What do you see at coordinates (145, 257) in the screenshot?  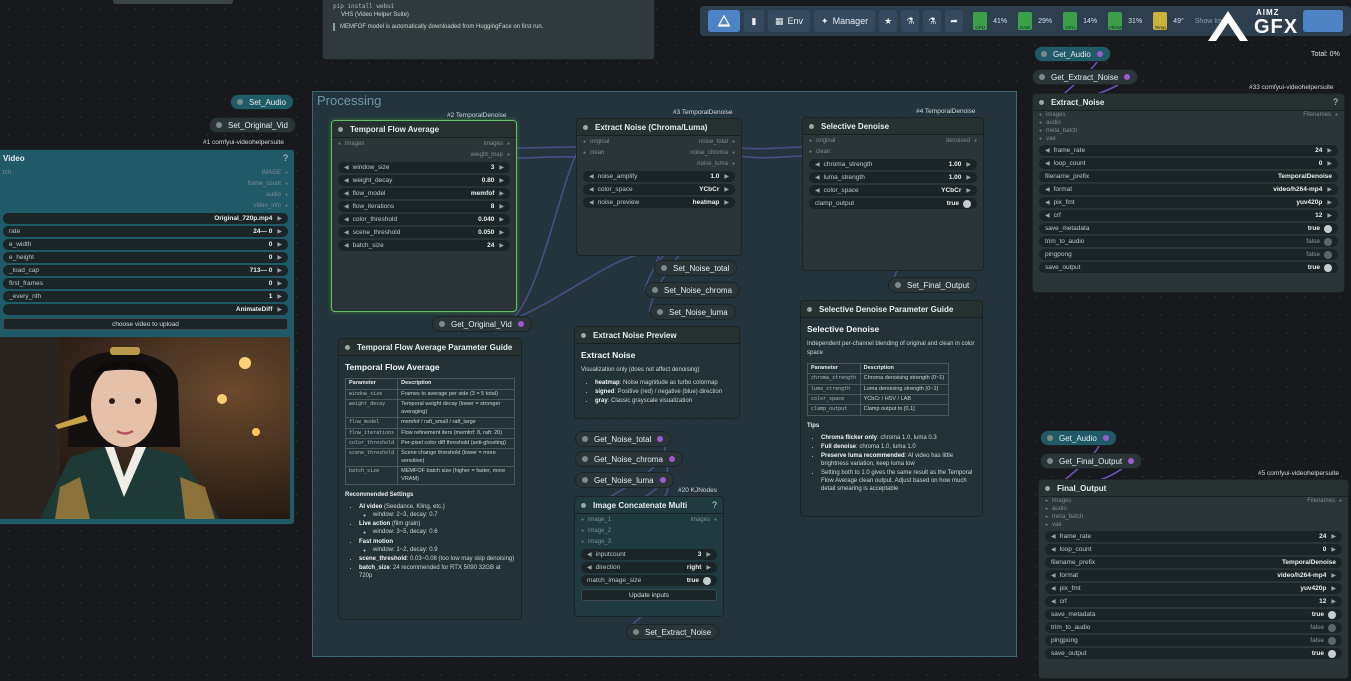 I see `custom-height-widget: e_height 0 ▶` at bounding box center [145, 257].